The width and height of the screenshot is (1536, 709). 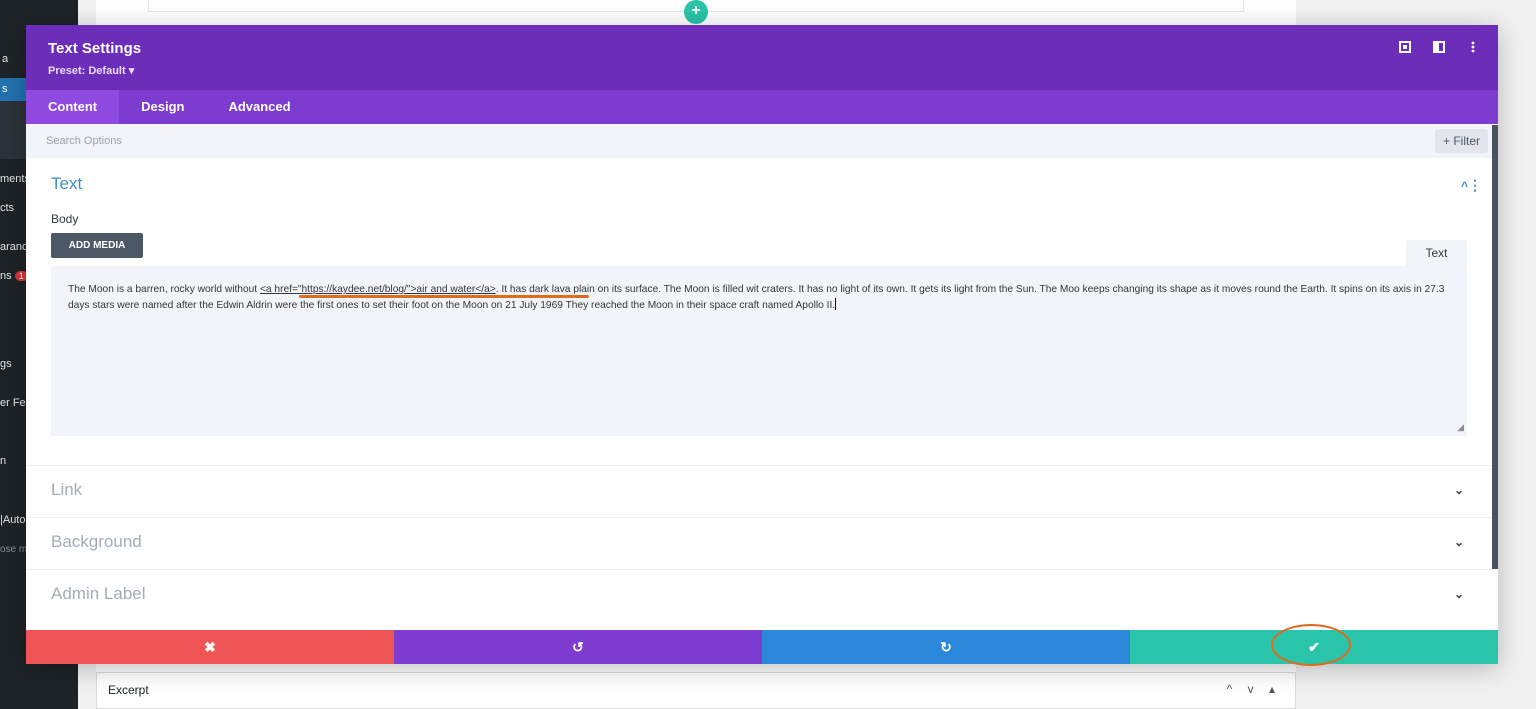 I want to click on add-media-button: ADD MEDIA, so click(x=97, y=245).